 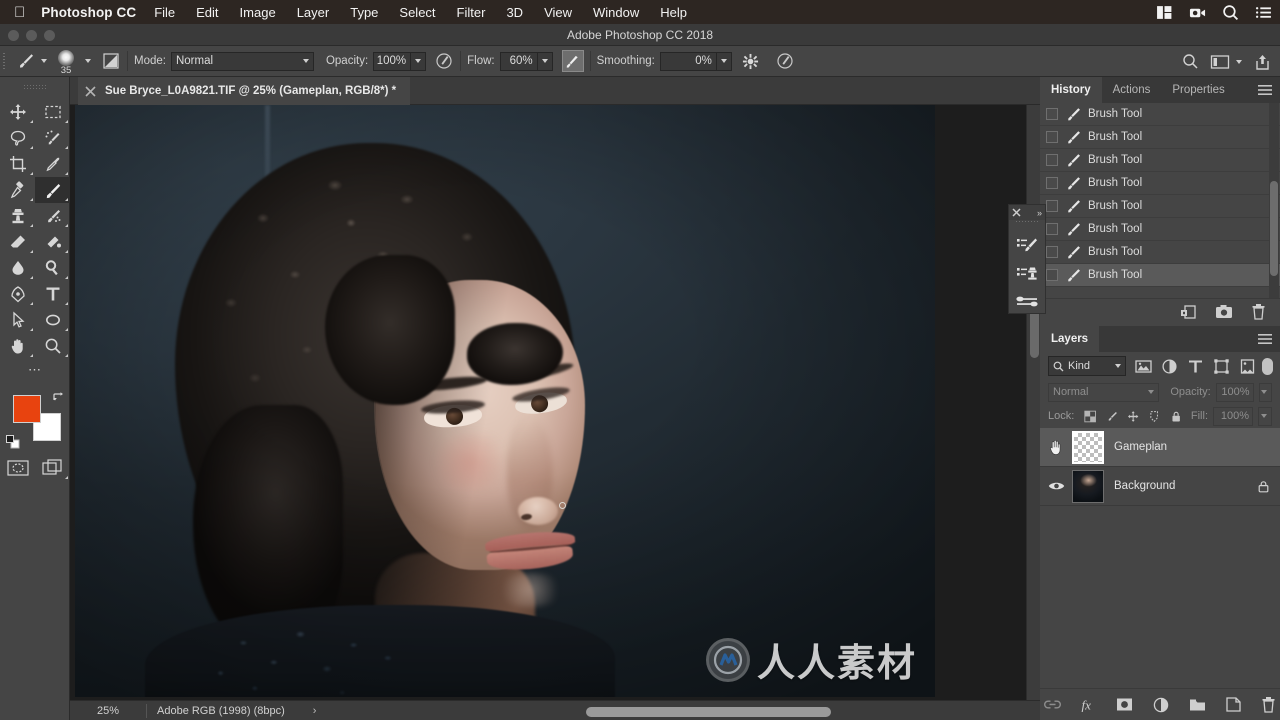 I want to click on status-menu-arrow-icon: ›, so click(x=315, y=711).